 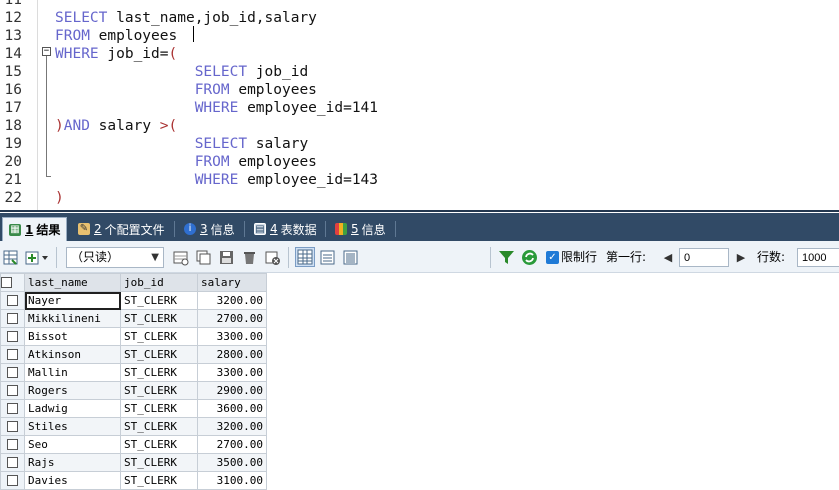 I want to click on filter-icon, so click(x=506, y=257).